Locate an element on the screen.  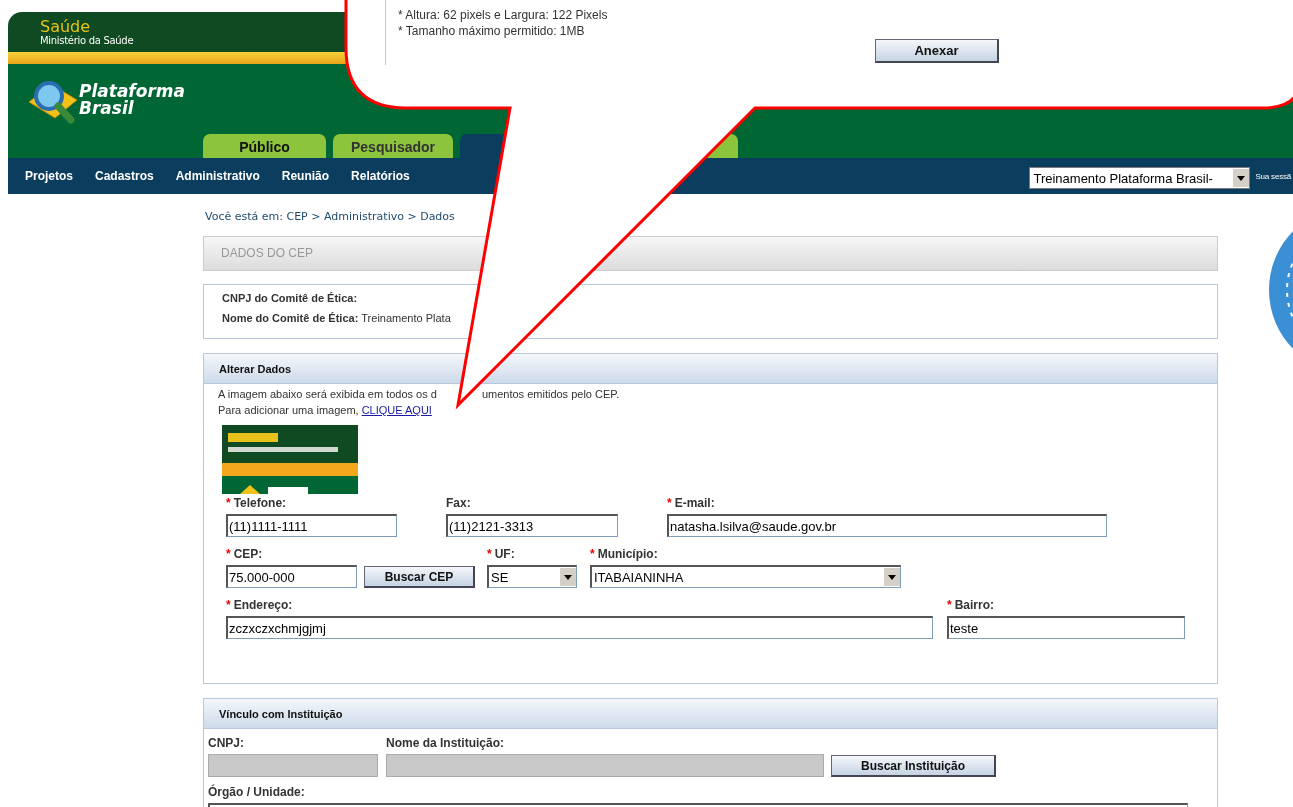
input-field: (11)1111-1111 is located at coordinates (311, 525).